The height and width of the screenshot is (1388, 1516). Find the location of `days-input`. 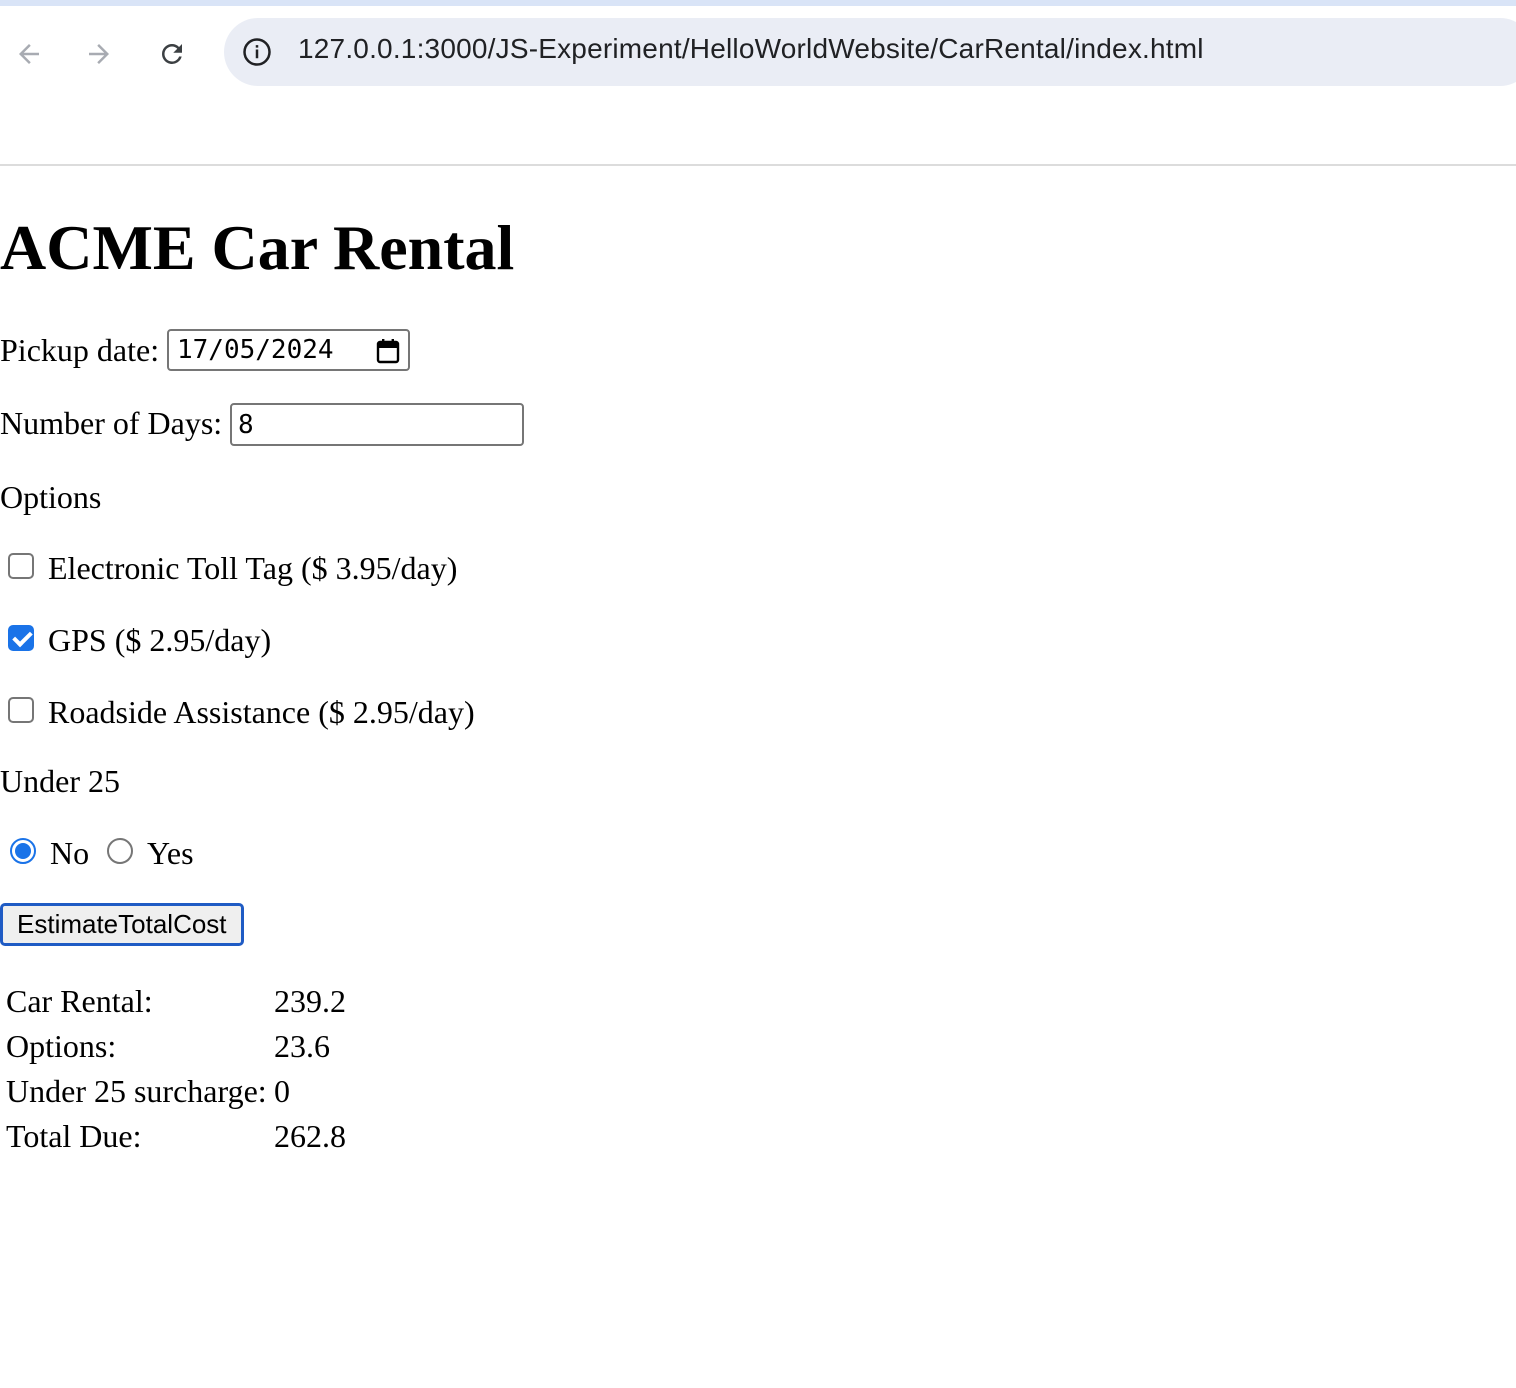

days-input is located at coordinates (377, 424).